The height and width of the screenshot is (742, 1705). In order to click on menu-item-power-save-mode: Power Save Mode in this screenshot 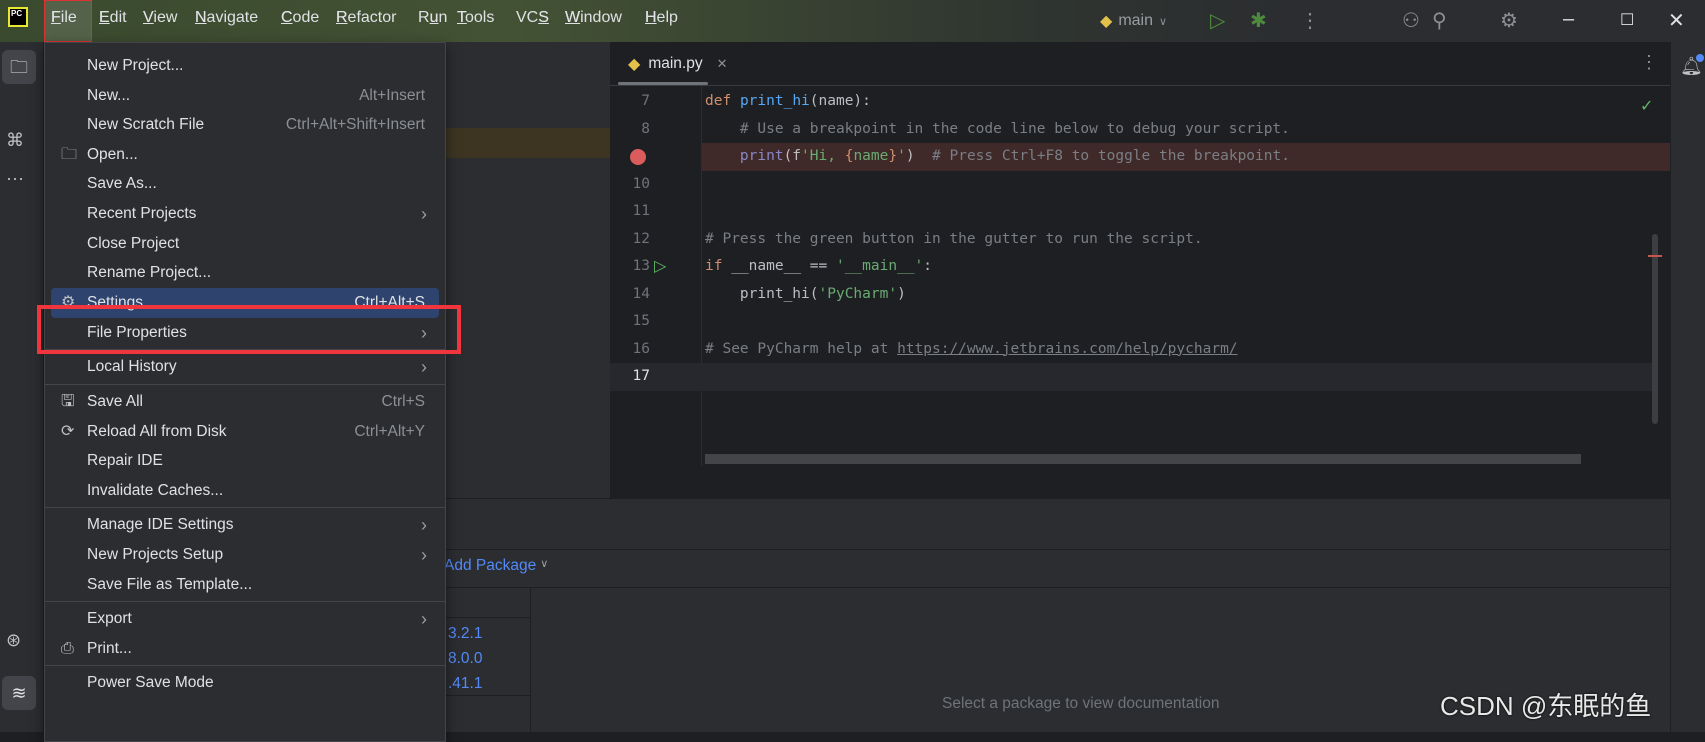, I will do `click(245, 683)`.